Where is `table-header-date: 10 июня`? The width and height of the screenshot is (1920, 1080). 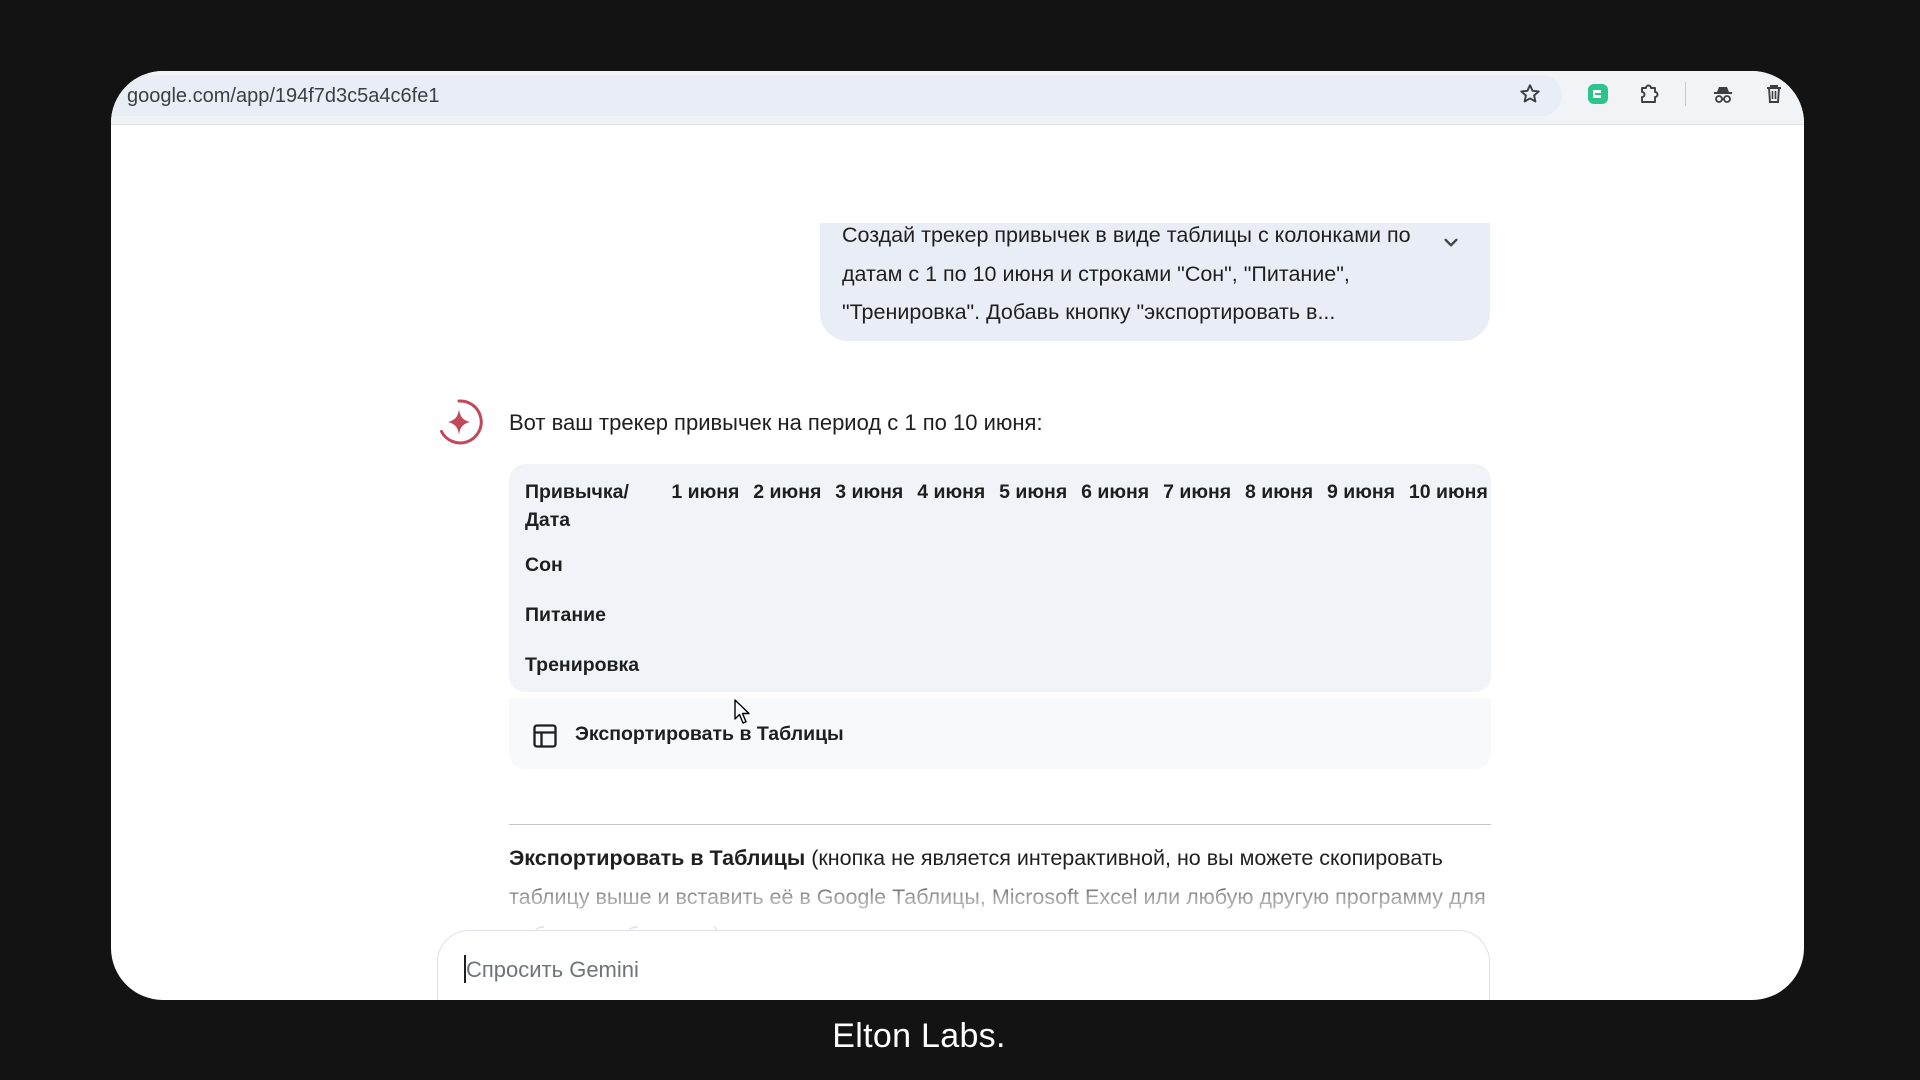
table-header-date: 10 июня is located at coordinates (1448, 492).